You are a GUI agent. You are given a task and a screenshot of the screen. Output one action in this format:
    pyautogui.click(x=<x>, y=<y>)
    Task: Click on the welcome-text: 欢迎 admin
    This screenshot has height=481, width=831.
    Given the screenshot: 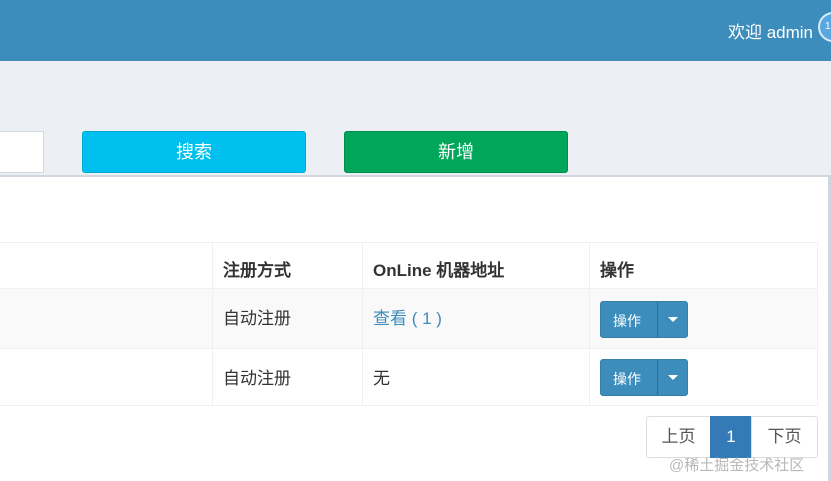 What is the action you would take?
    pyautogui.click(x=770, y=30)
    